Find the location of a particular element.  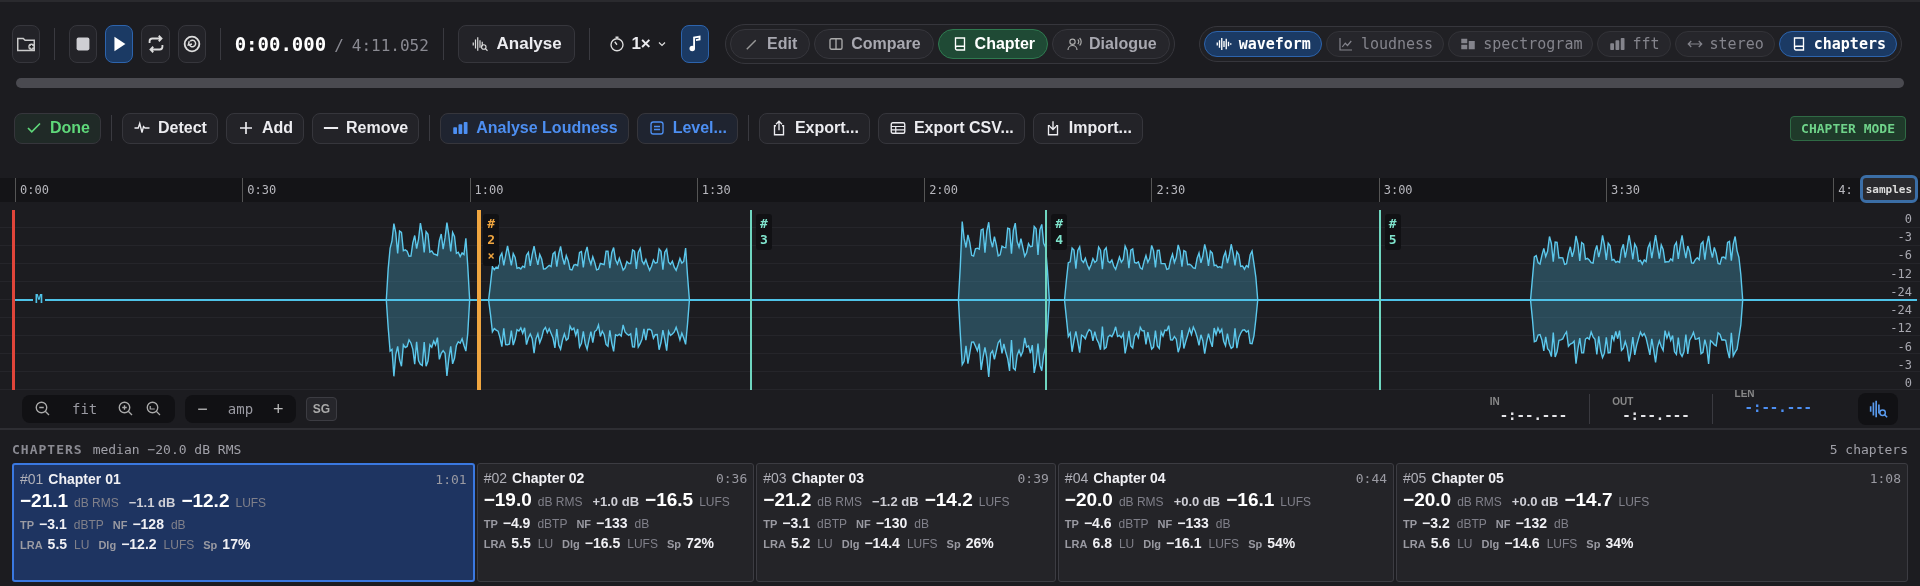

music-note-toggle is located at coordinates (695, 44).